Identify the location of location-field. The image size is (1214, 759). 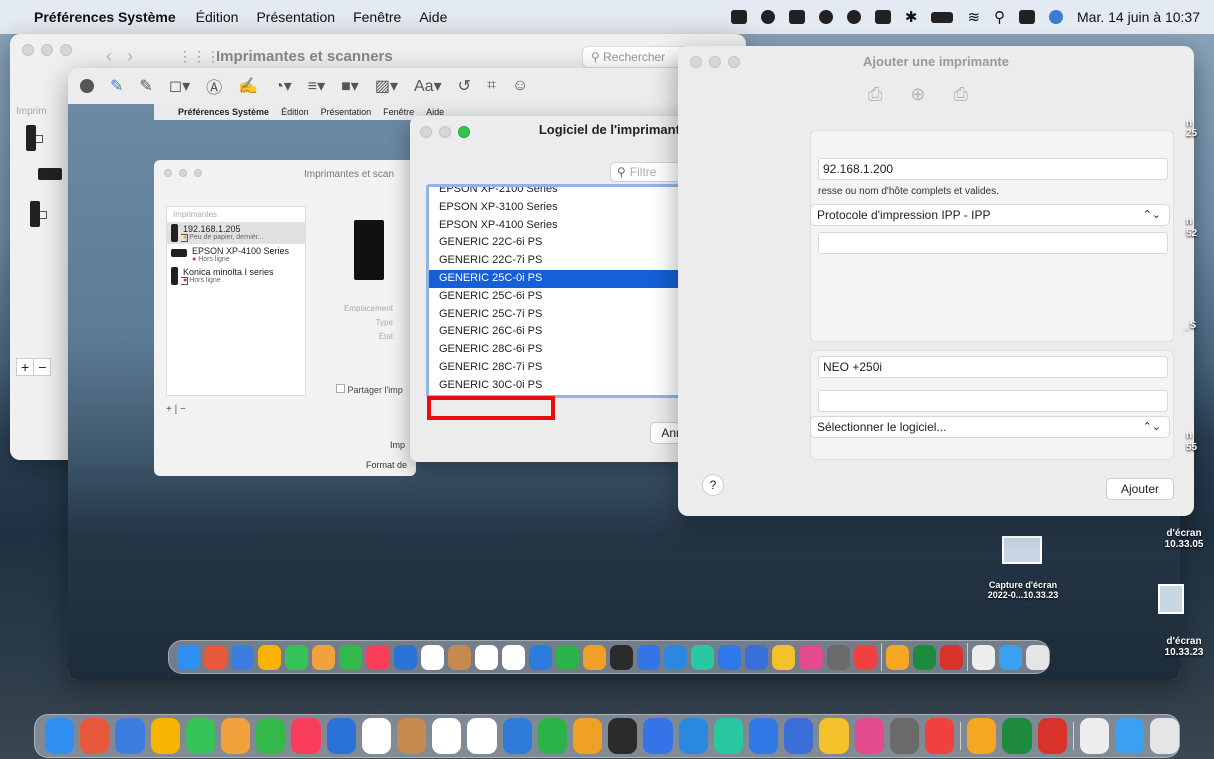
(993, 401).